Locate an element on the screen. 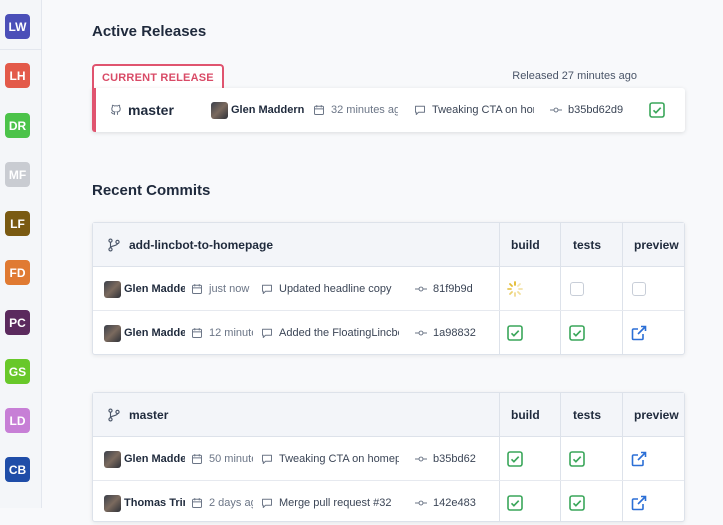 This screenshot has width=723, height=525. commit-sha: 142e483 is located at coordinates (454, 503).